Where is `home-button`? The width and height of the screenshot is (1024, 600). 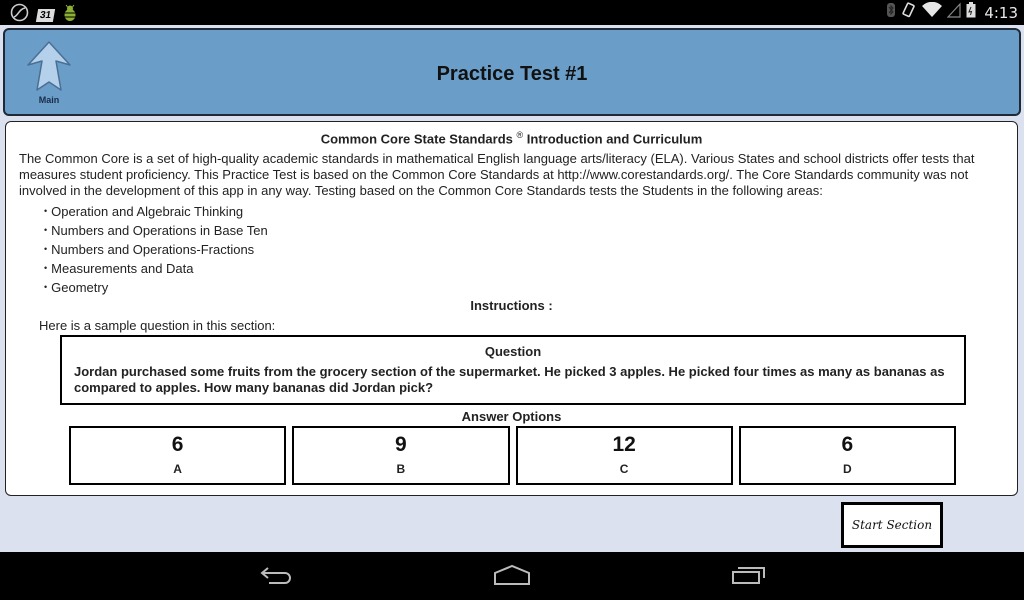 home-button is located at coordinates (512, 577).